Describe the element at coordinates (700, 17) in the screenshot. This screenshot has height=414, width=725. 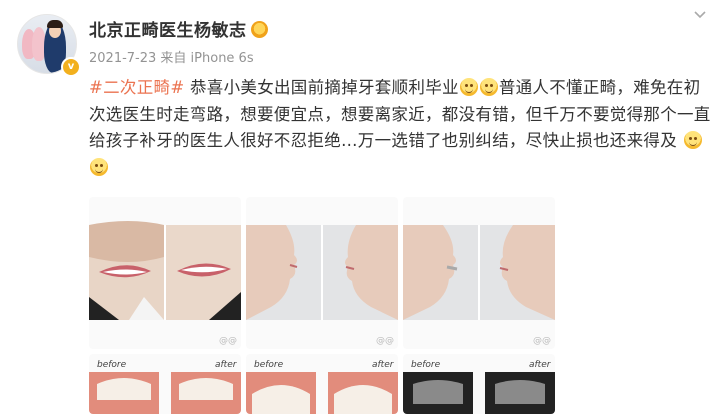
I see `chevron-down-icon` at that location.